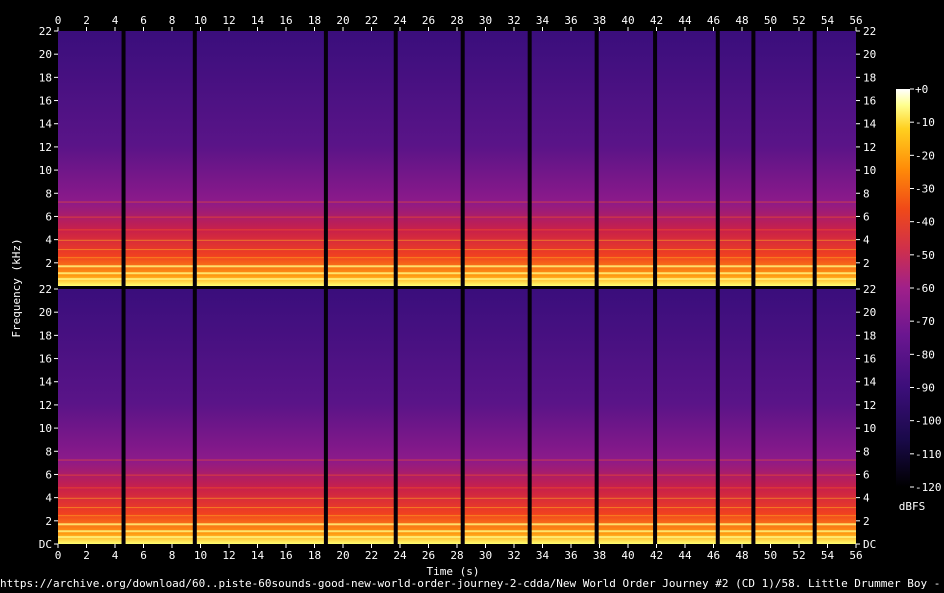 The width and height of the screenshot is (944, 593). What do you see at coordinates (200, 20) in the screenshot?
I see `x-tick-label-top: 10` at bounding box center [200, 20].